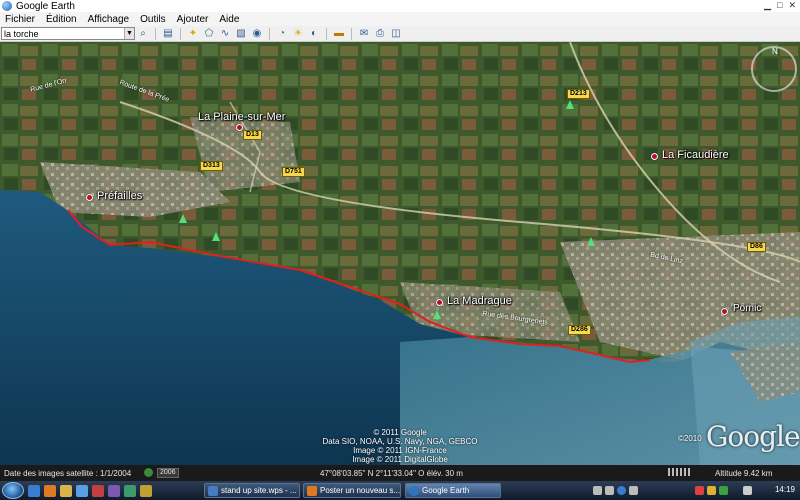  I want to click on place-label-la-madrague: La Madrague, so click(479, 301).